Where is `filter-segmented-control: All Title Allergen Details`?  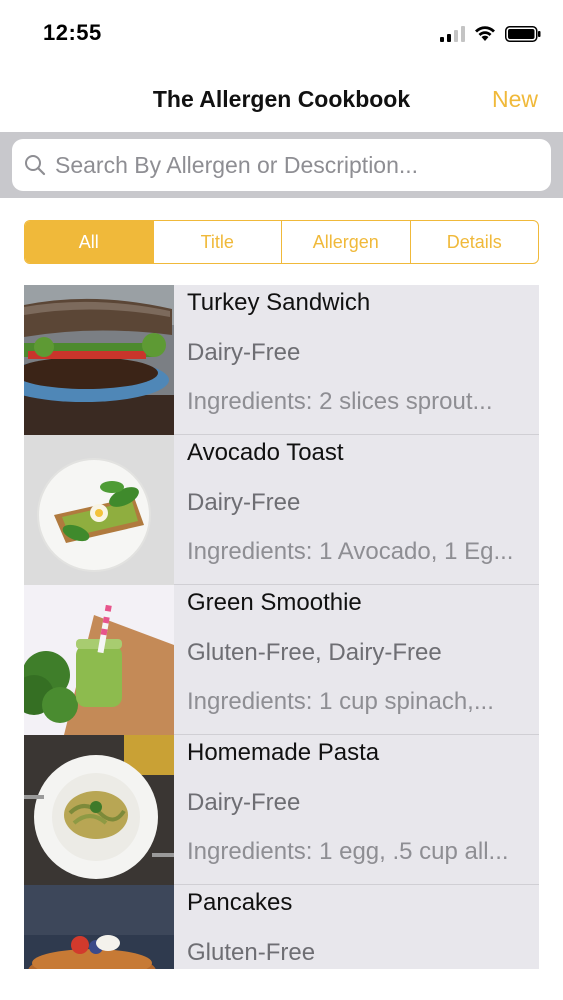
filter-segmented-control: All Title Allergen Details is located at coordinates (281, 242).